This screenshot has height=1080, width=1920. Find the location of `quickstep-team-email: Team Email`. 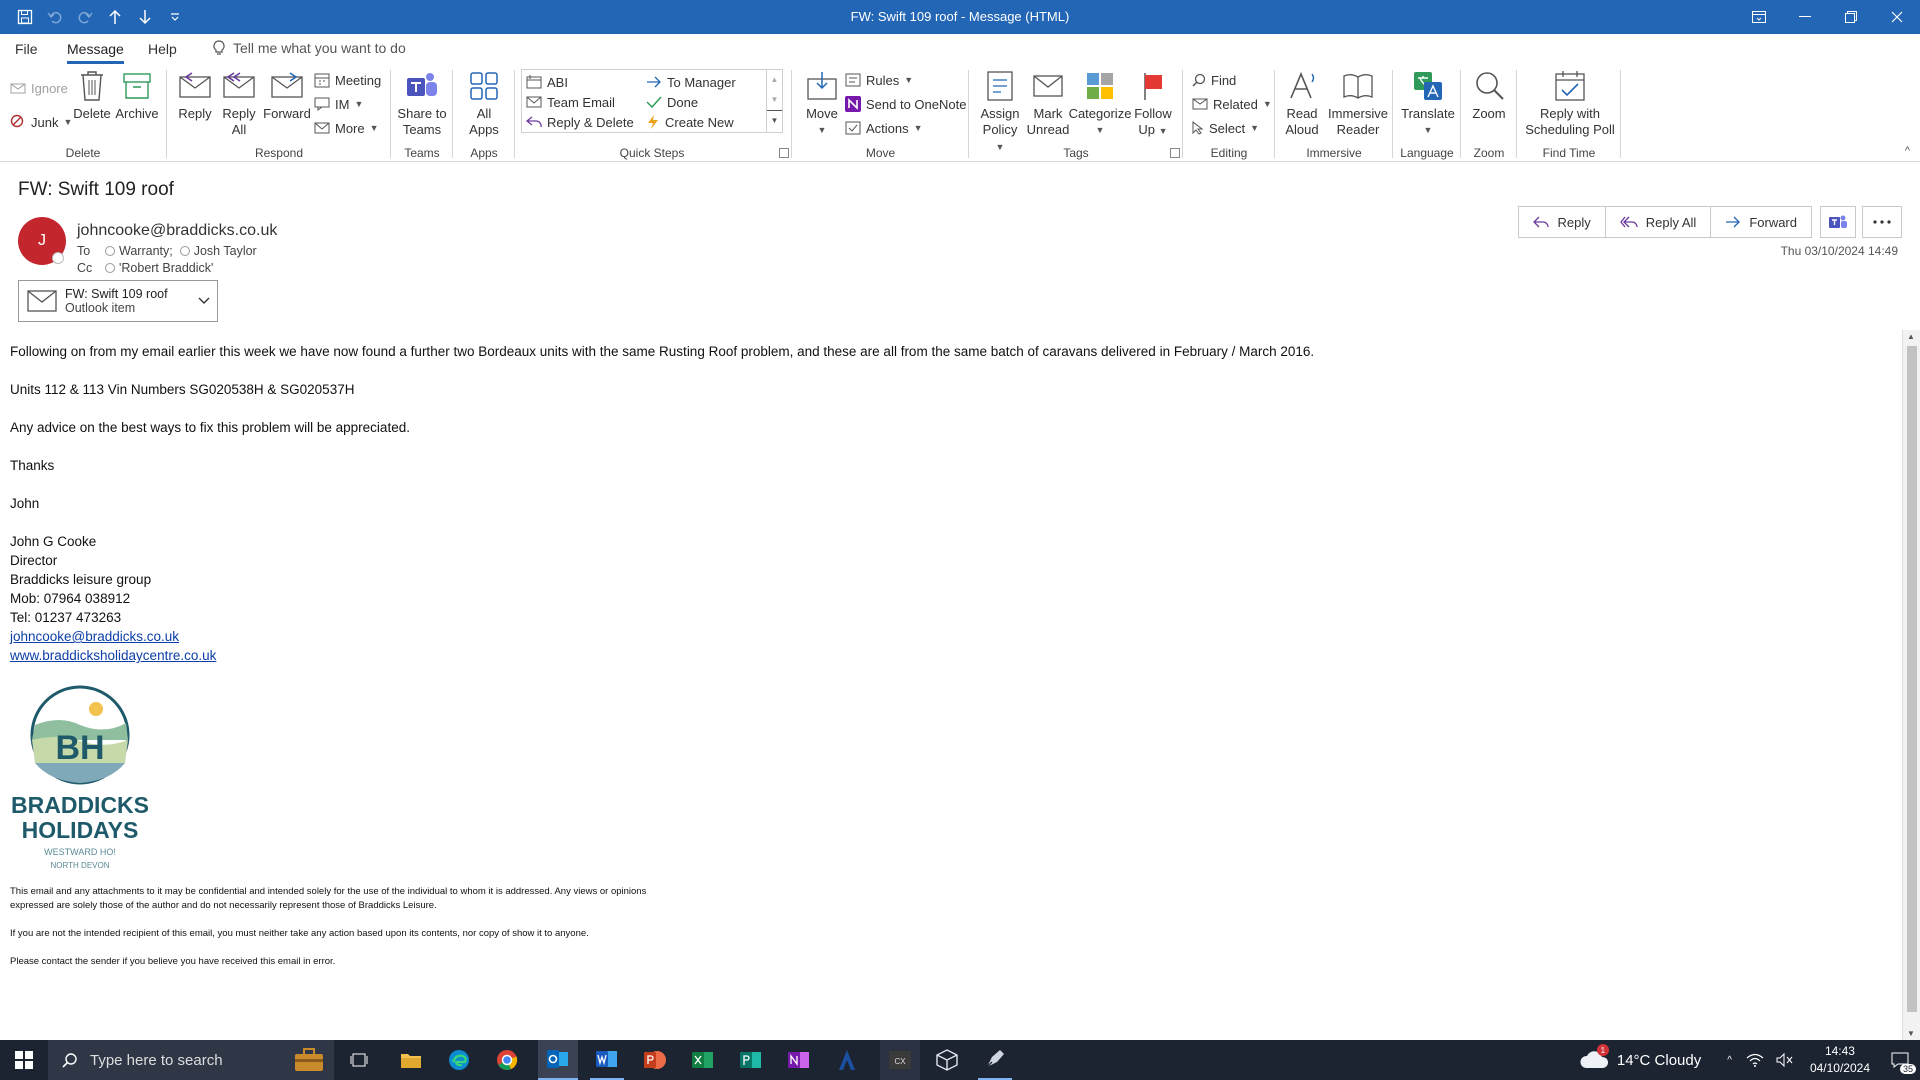

quickstep-team-email: Team Email is located at coordinates (570, 102).